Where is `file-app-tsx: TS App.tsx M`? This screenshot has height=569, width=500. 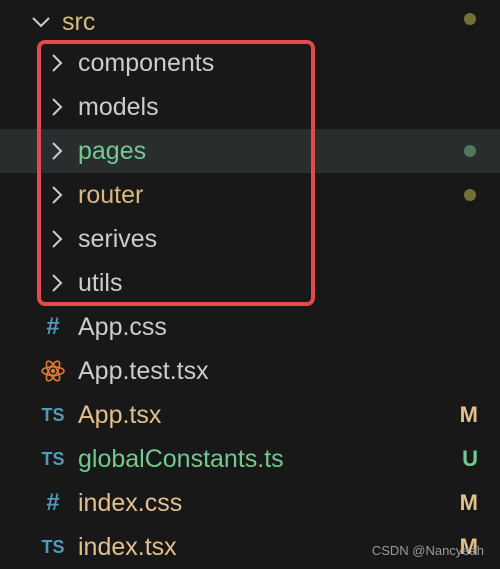 file-app-tsx: TS App.tsx M is located at coordinates (250, 415).